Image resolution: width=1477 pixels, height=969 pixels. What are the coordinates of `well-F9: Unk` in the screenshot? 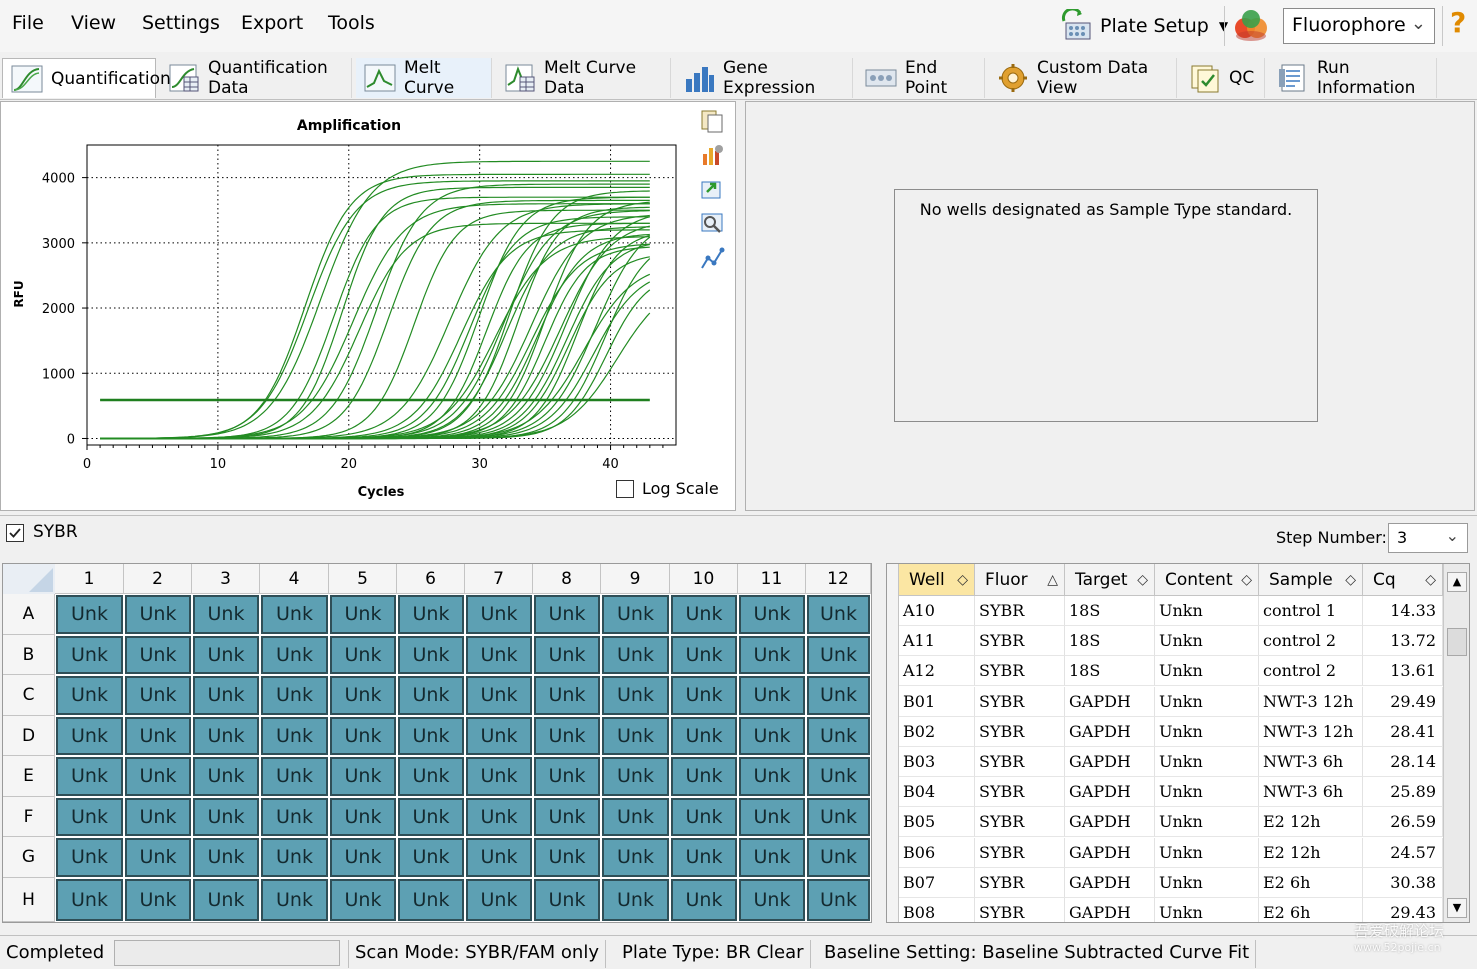 It's located at (635, 817).